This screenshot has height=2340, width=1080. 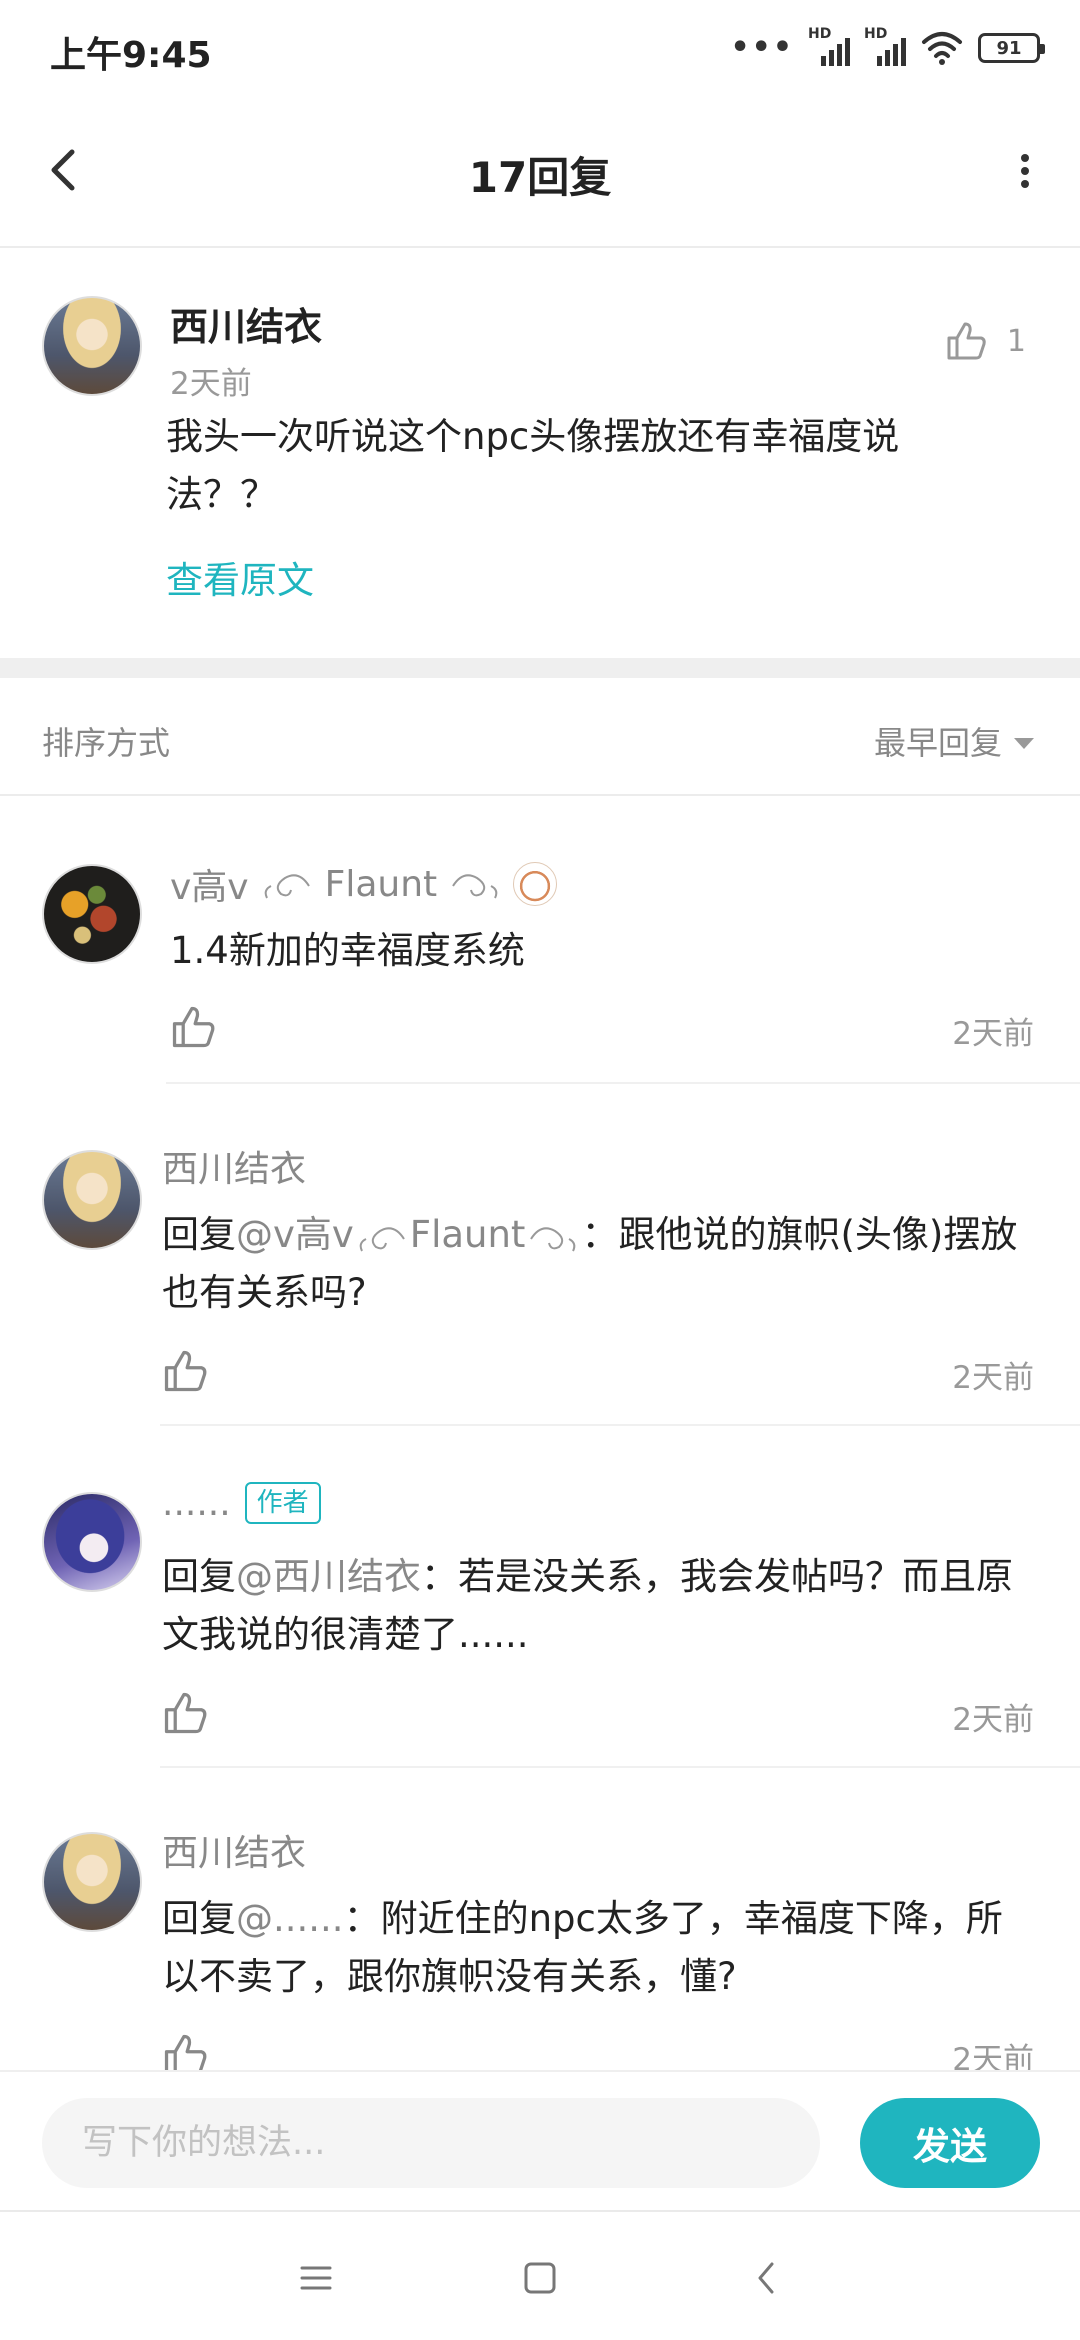 I want to click on header: 17回复, so click(x=540, y=172).